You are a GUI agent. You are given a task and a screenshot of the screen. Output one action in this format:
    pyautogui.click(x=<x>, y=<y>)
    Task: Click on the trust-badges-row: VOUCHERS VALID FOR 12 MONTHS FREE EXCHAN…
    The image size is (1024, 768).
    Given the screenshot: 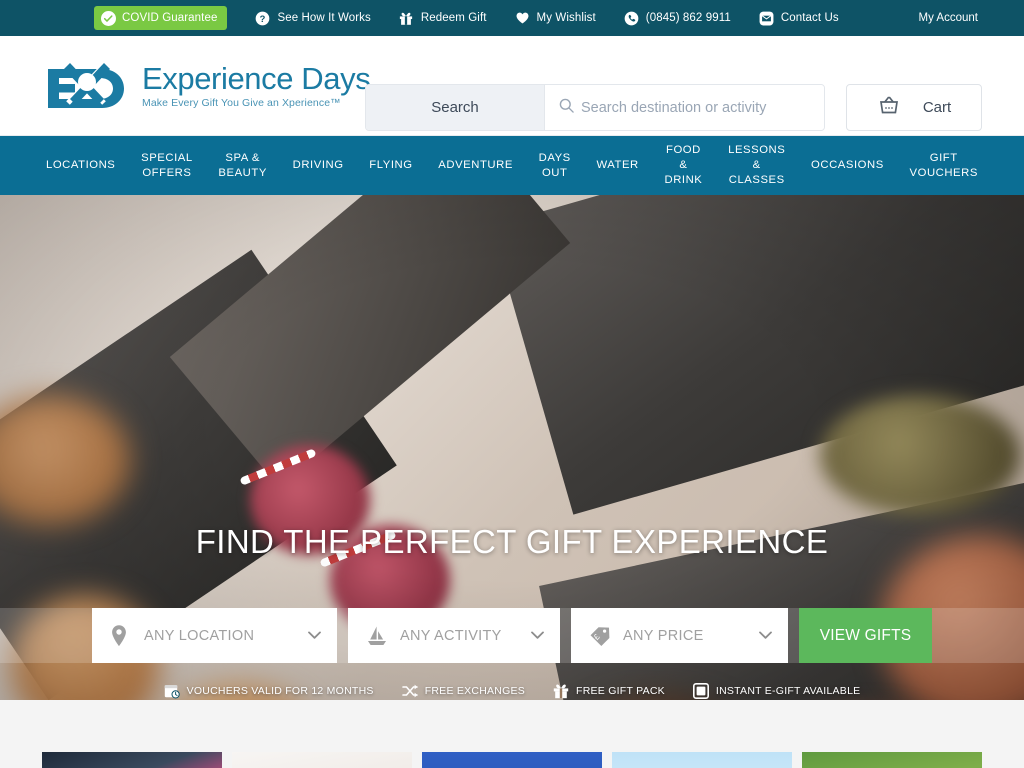 What is the action you would take?
    pyautogui.click(x=512, y=691)
    